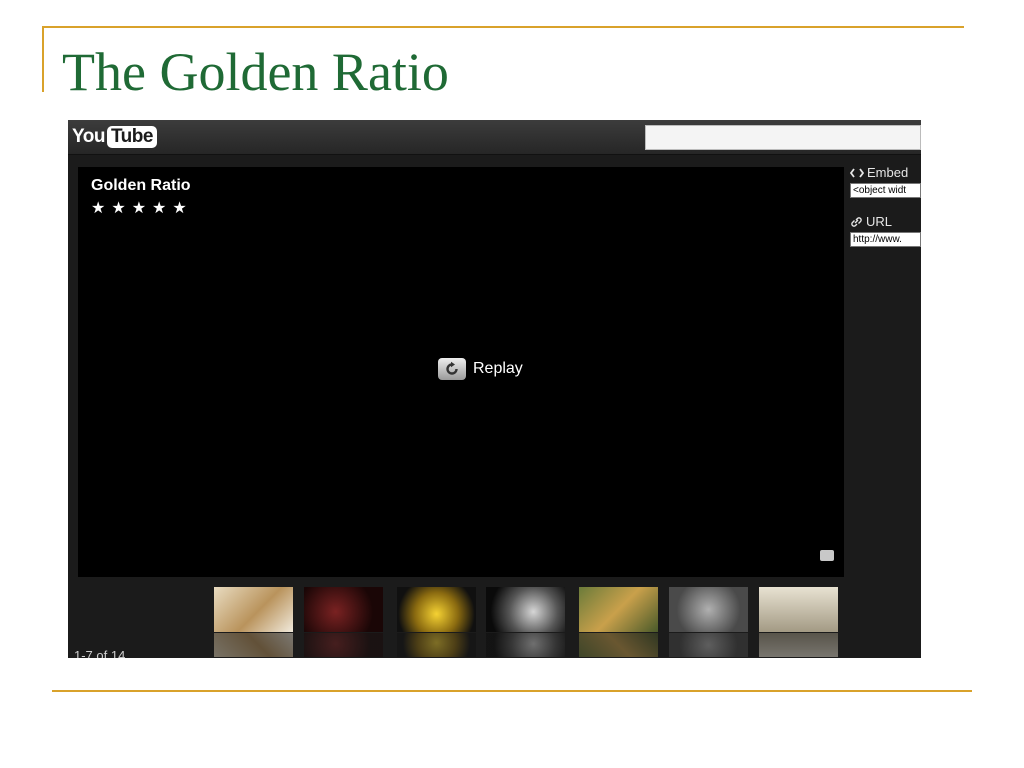 The width and height of the screenshot is (1024, 768). I want to click on code-brackets-icon, so click(857, 173).